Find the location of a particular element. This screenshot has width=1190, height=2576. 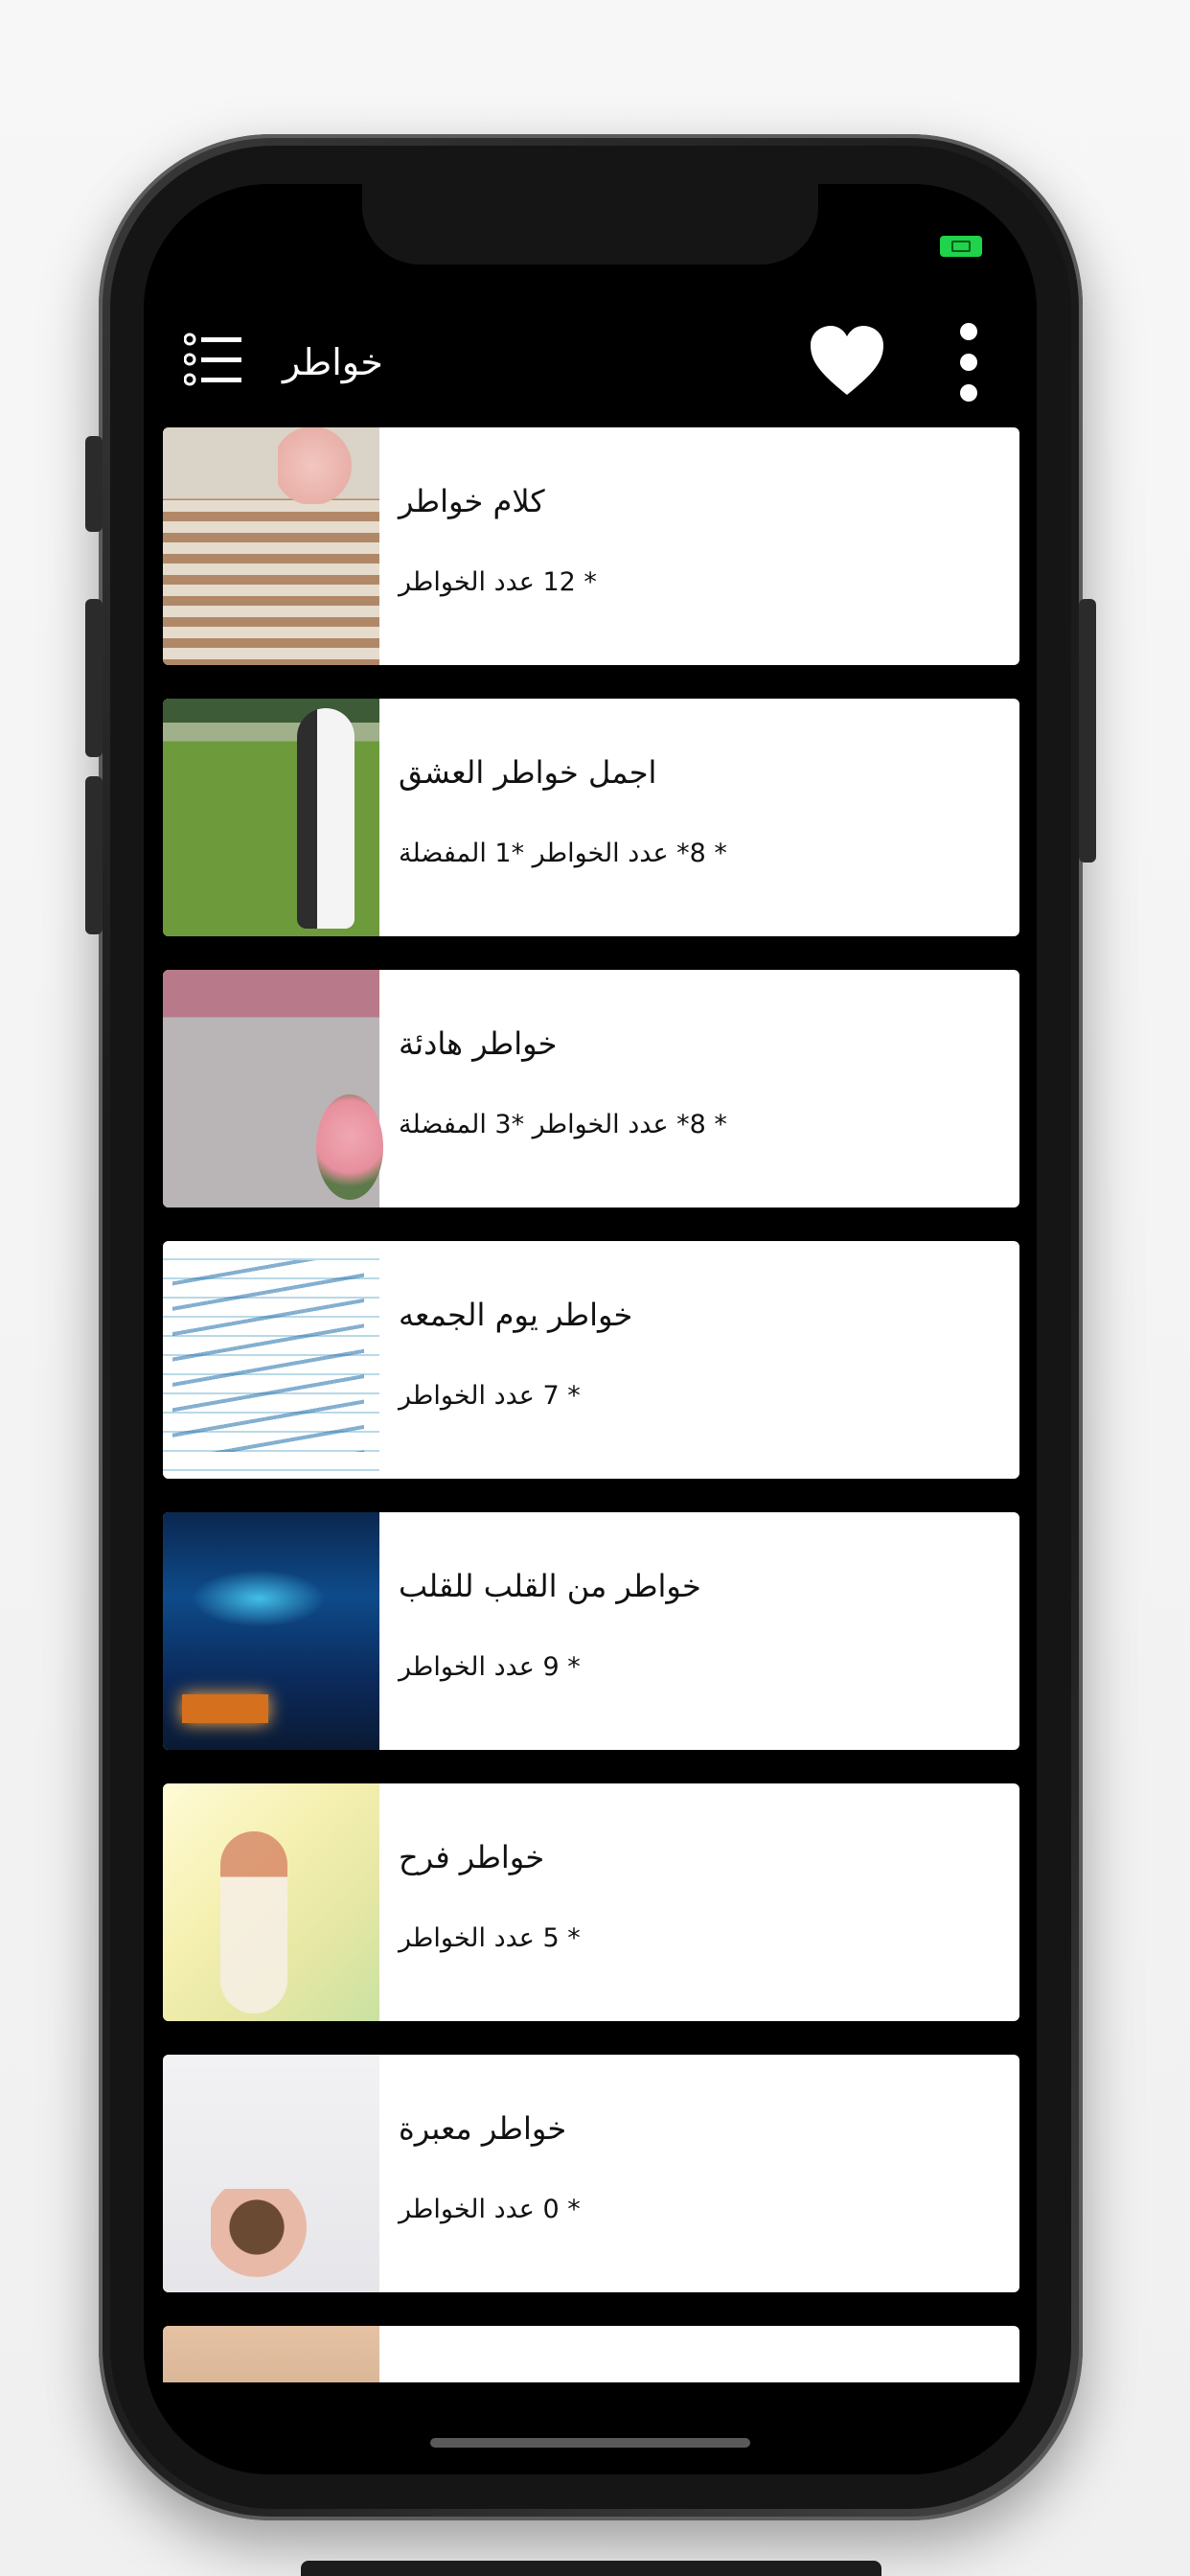

battery-icon is located at coordinates (961, 246).